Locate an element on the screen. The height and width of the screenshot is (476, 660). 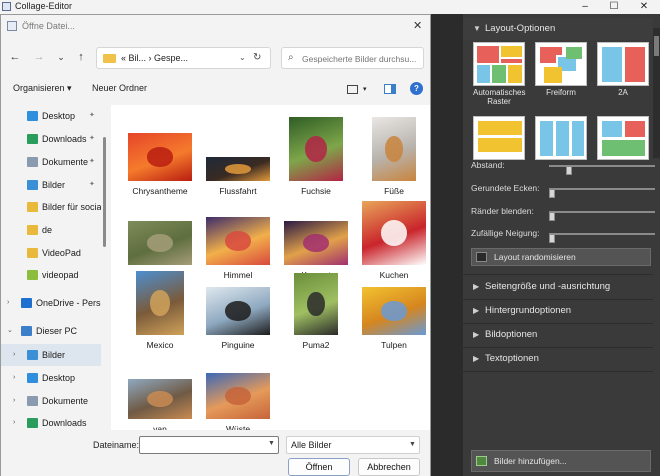
view-icon is located at coordinates (352, 89).